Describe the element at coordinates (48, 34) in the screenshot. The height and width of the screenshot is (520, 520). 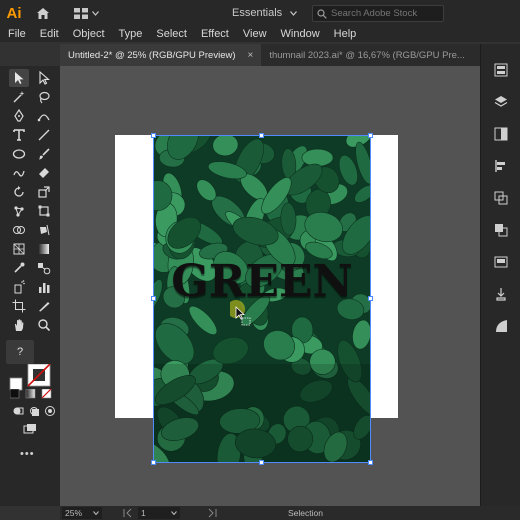
I see `menu-edit: Edit` at that location.